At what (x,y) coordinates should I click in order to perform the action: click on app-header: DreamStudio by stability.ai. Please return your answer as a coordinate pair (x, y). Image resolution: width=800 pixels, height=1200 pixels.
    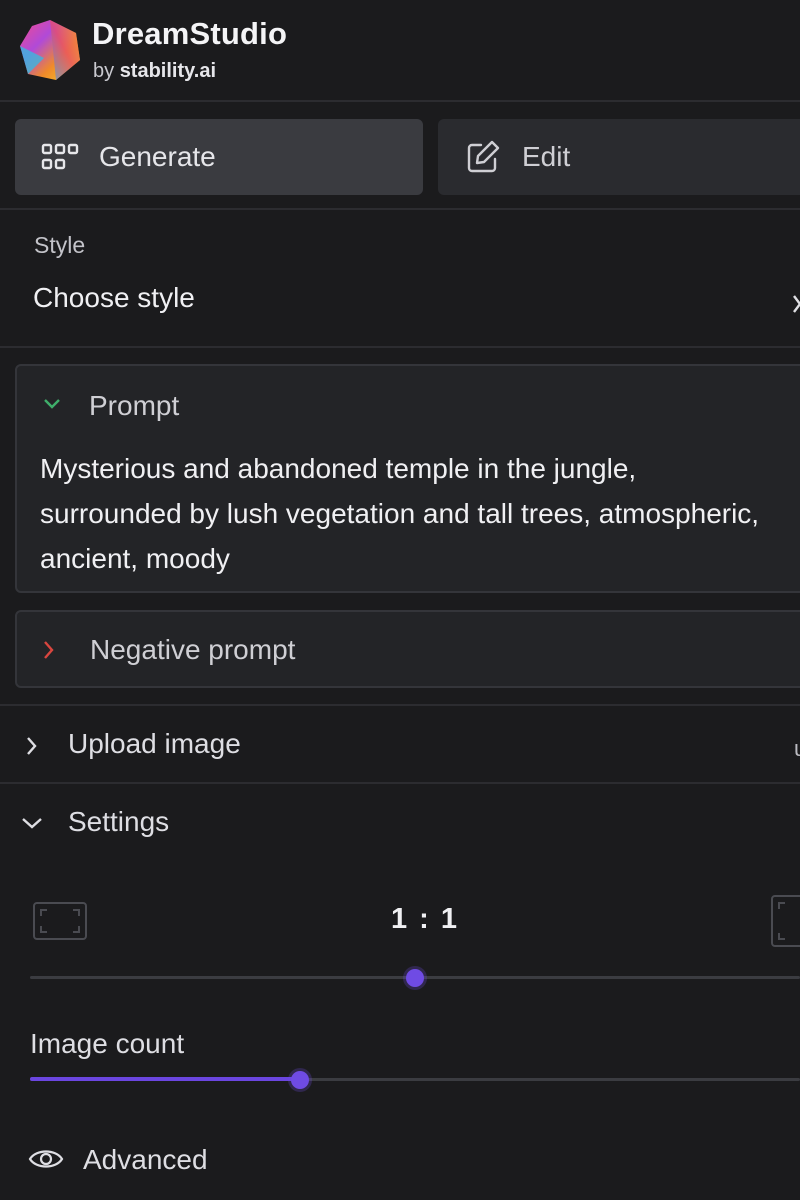
    Looking at the image, I should click on (400, 51).